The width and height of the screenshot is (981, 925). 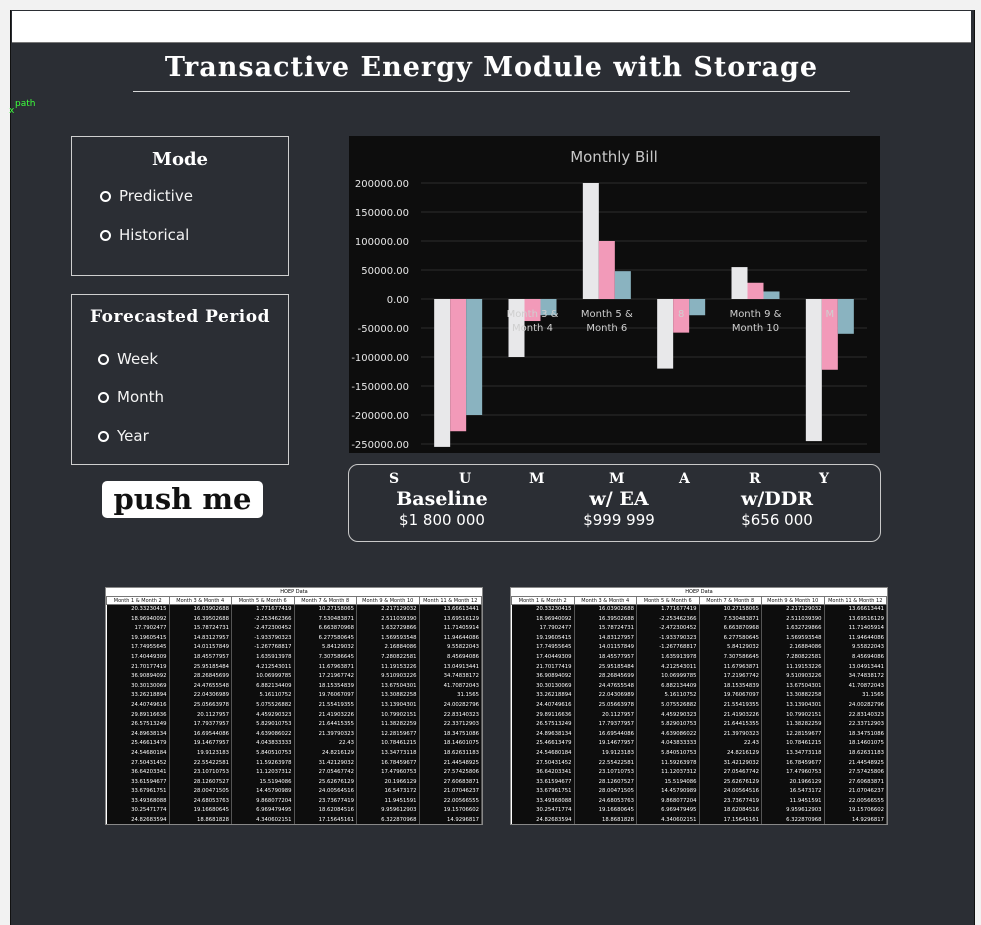 What do you see at coordinates (325, 705) in the screenshot?
I see `table-cell: 21.55419355` at bounding box center [325, 705].